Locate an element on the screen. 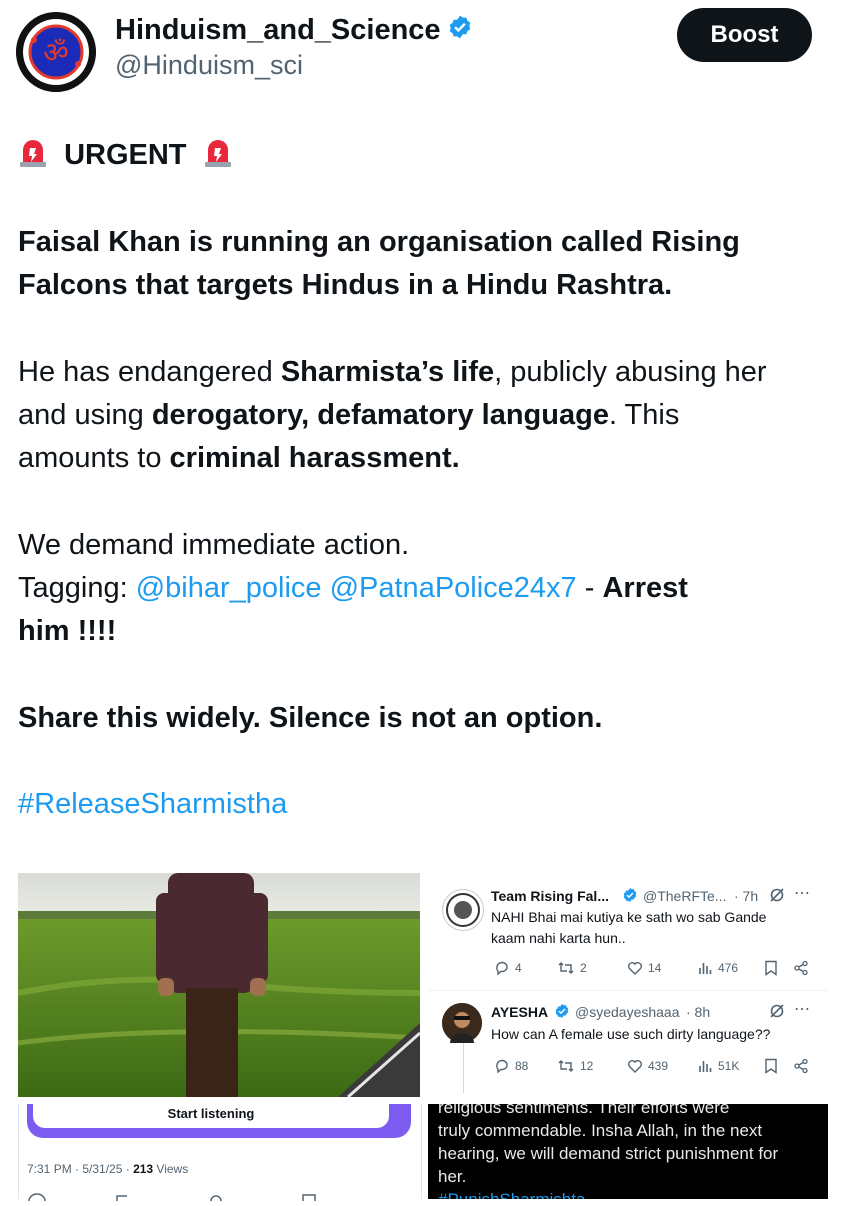 The width and height of the screenshot is (846, 1206). handle: @Hinduism_sci is located at coordinates (209, 65).